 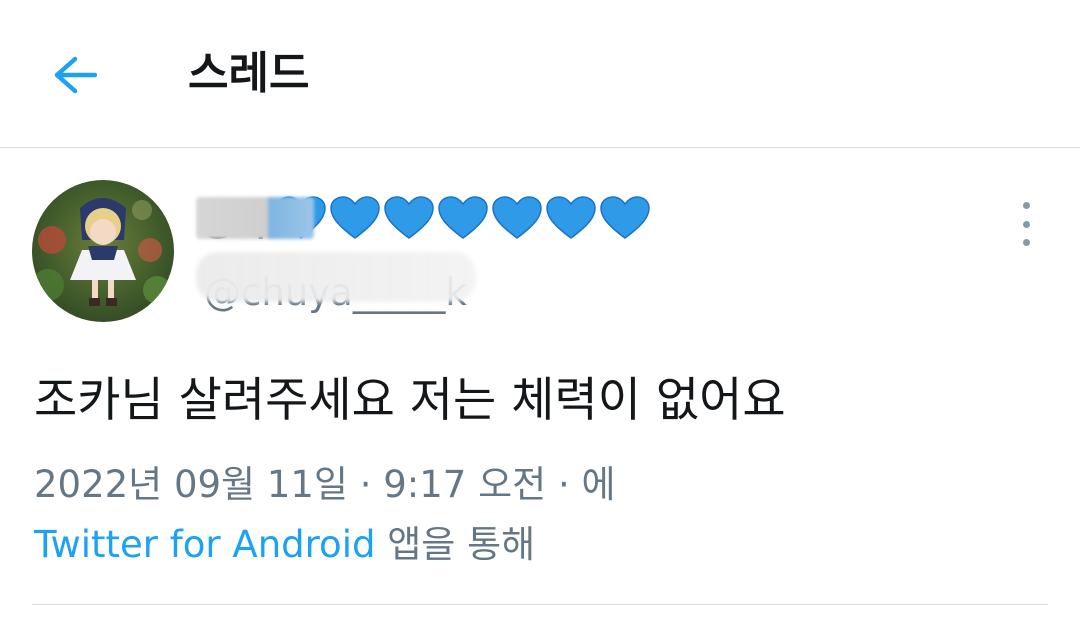 What do you see at coordinates (1026, 224) in the screenshot?
I see `more-options-button` at bounding box center [1026, 224].